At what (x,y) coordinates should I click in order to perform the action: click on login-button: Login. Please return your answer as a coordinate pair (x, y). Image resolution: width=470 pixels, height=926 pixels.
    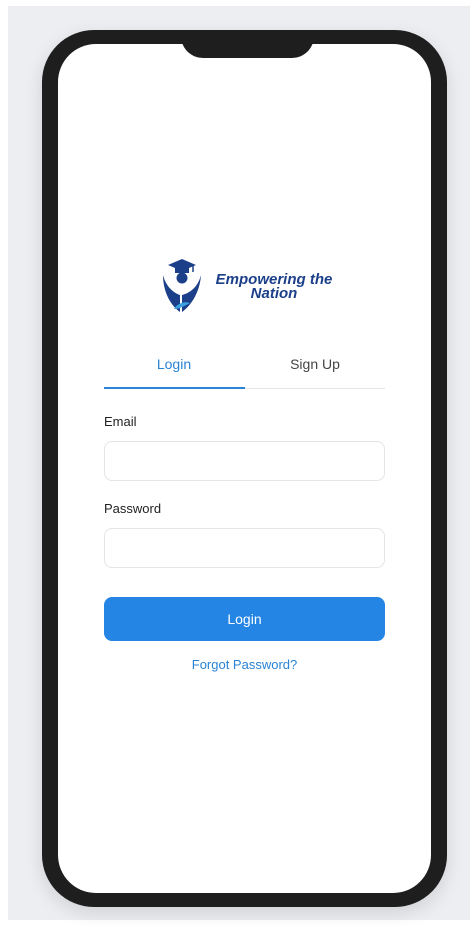
    Looking at the image, I should click on (244, 619).